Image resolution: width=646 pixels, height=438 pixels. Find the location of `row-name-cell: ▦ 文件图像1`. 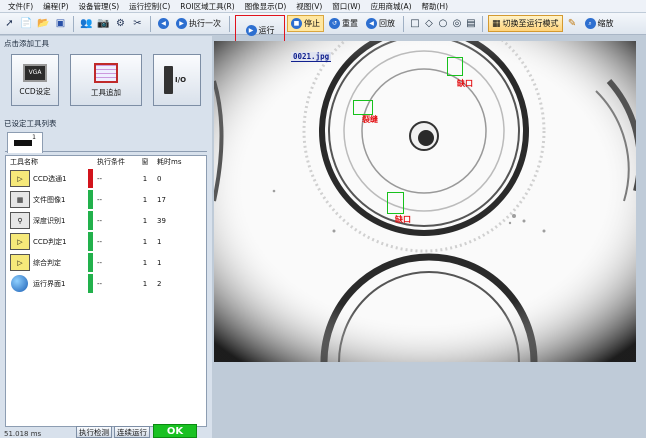

row-name-cell: ▦ 文件图像1 is located at coordinates (47, 199).